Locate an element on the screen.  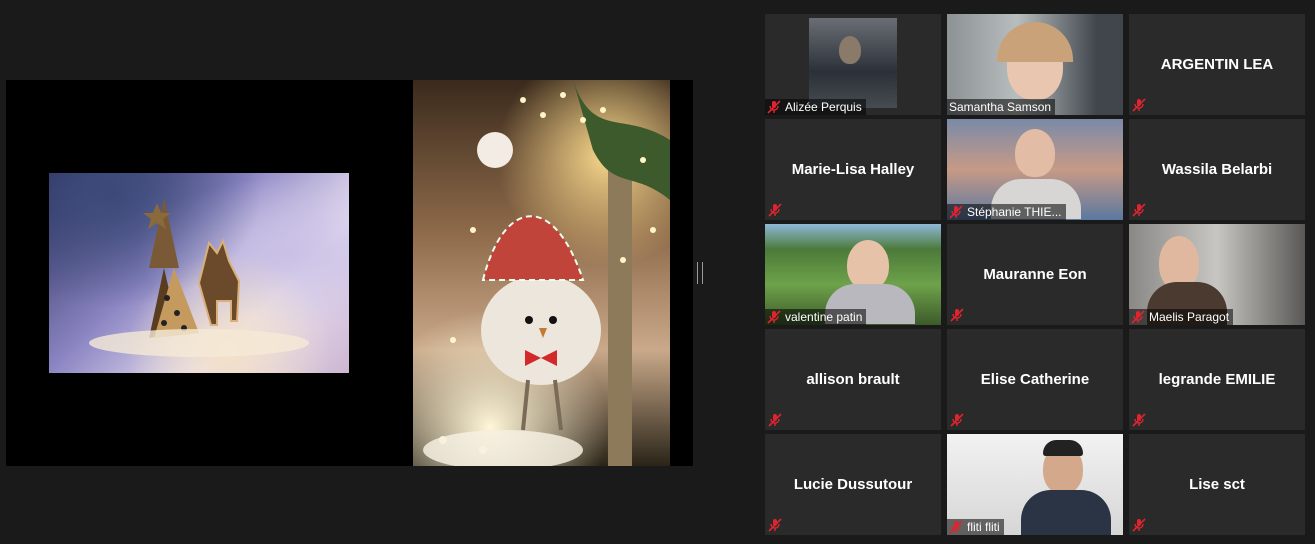
participant-name: ARGENTIN LEA is located at coordinates (1217, 64).